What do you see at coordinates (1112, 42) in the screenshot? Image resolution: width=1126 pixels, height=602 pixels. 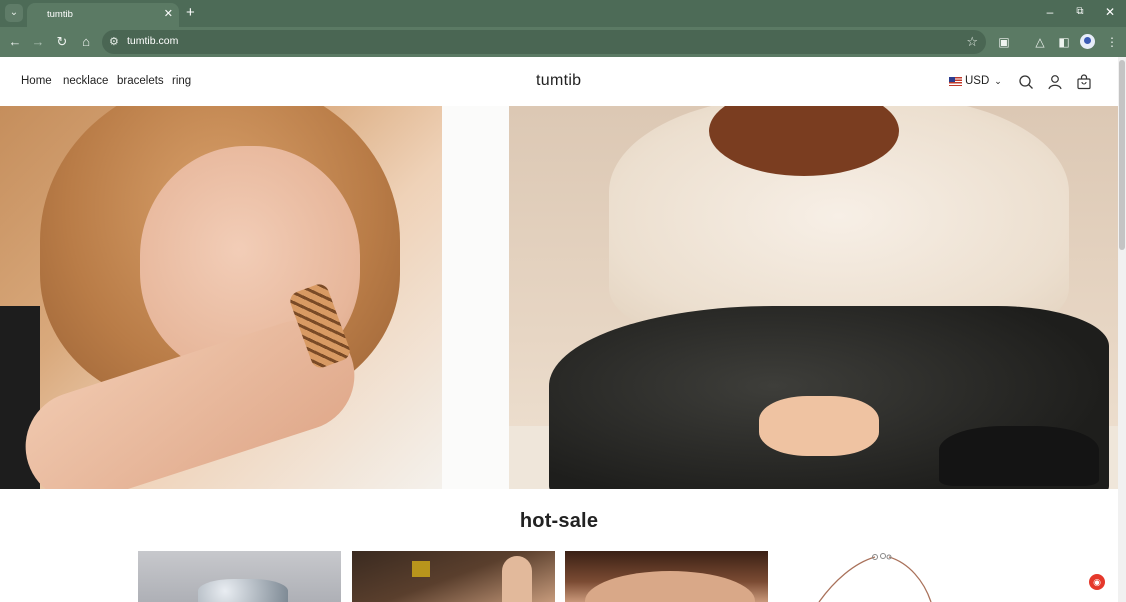 I see `browser-menu-icon: ⋮` at bounding box center [1112, 42].